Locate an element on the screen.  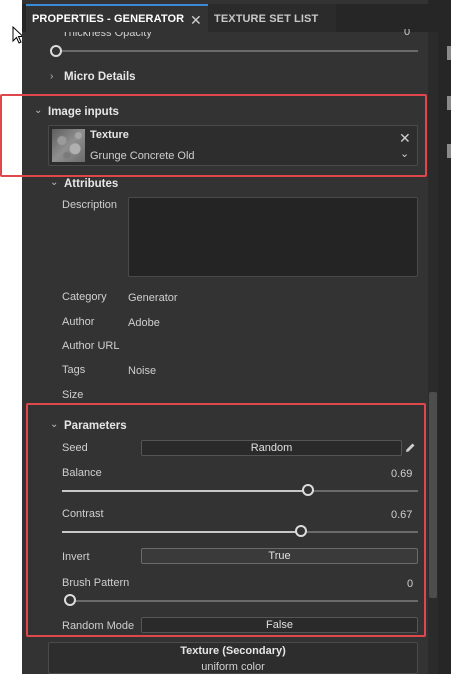
scrollbar-thumb is located at coordinates (433, 495).